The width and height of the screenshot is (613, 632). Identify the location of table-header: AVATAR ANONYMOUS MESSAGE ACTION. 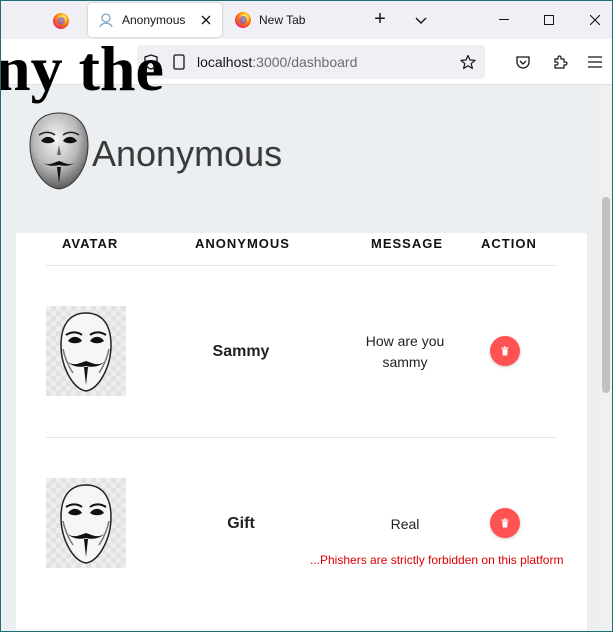
(301, 249).